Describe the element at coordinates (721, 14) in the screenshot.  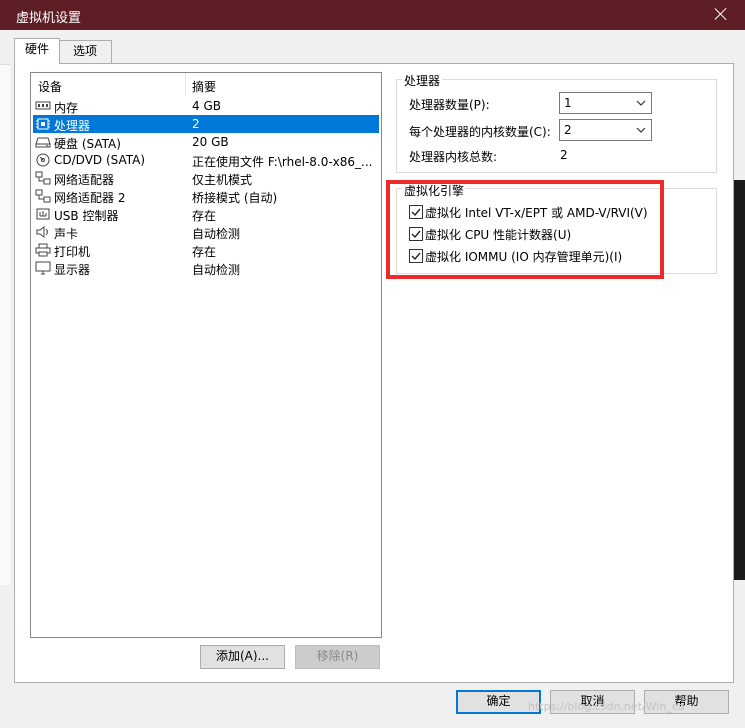
I see `close-icon` at that location.